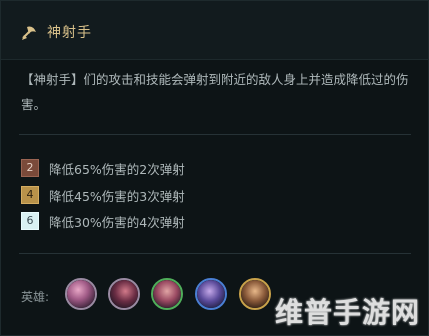 This screenshot has height=336, width=429. I want to click on tier-badge-platinum: 6, so click(30, 221).